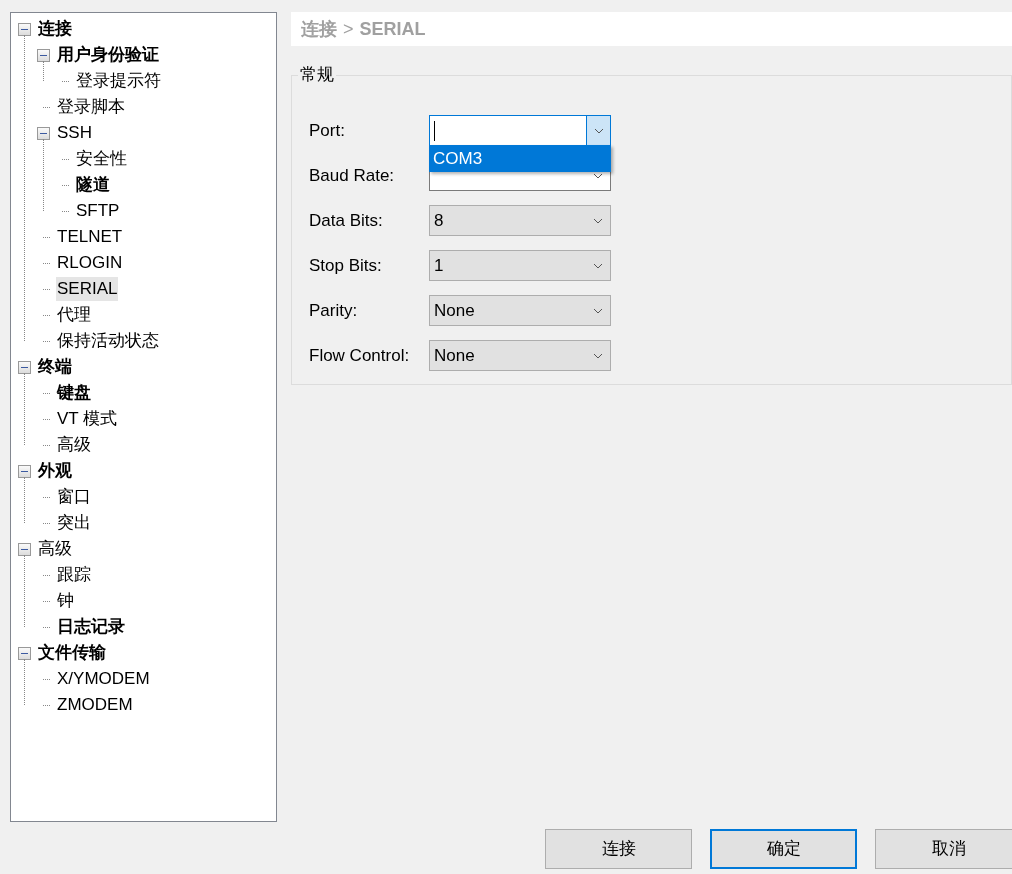 This screenshot has width=1012, height=874. What do you see at coordinates (333, 310) in the screenshot?
I see `field-label: Parity:` at bounding box center [333, 310].